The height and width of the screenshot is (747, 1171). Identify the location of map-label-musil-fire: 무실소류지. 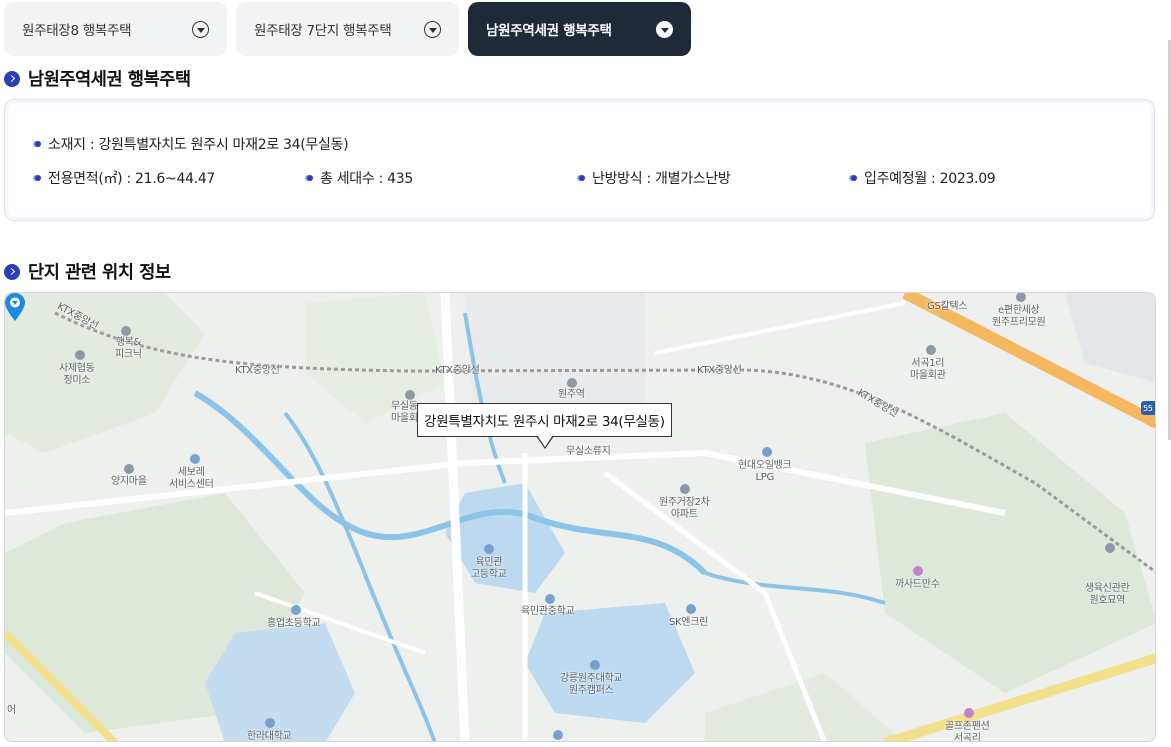
(588, 451).